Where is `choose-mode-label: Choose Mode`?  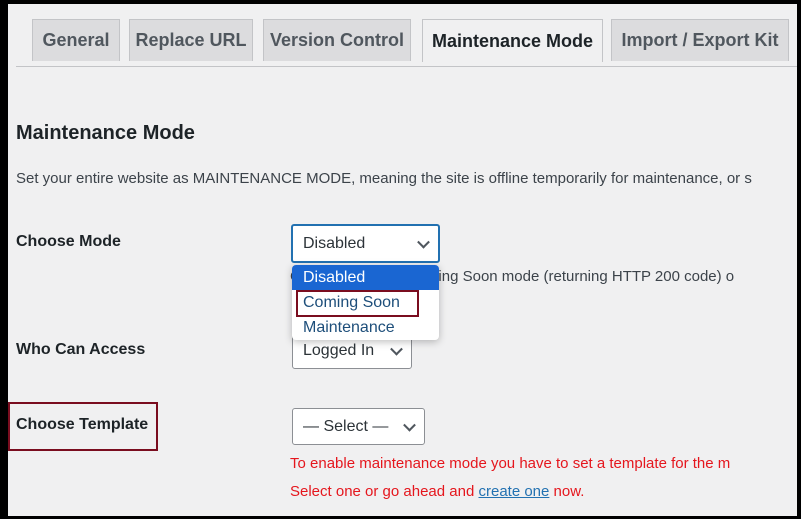 choose-mode-label: Choose Mode is located at coordinates (68, 241).